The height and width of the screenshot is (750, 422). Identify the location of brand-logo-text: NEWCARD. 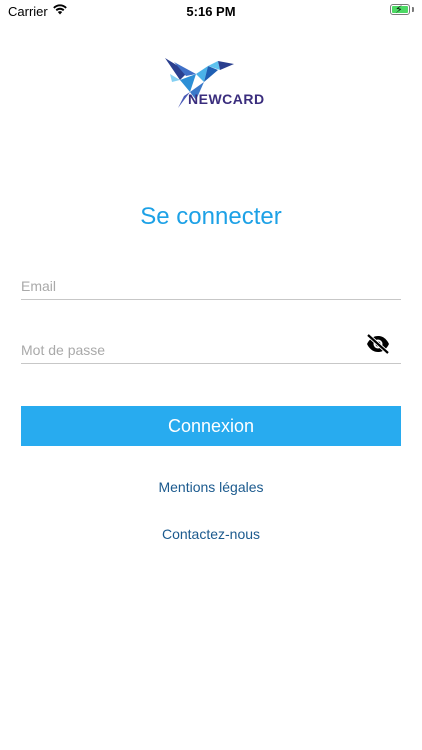
(226, 99).